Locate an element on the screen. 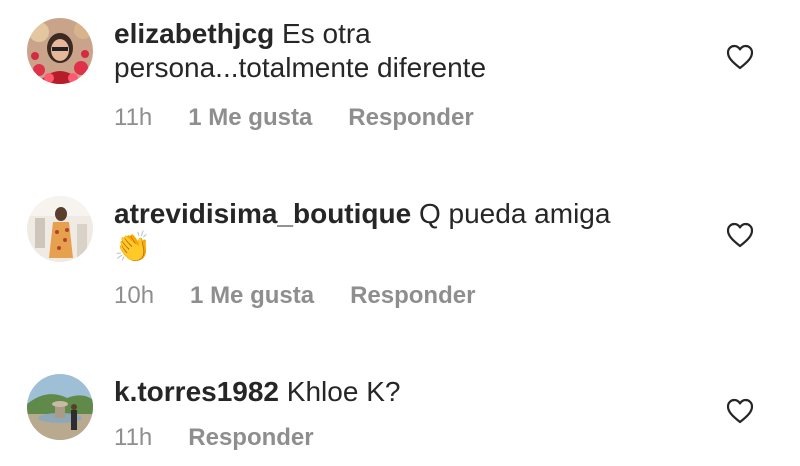  comment-text: Khloe K? is located at coordinates (340, 391).